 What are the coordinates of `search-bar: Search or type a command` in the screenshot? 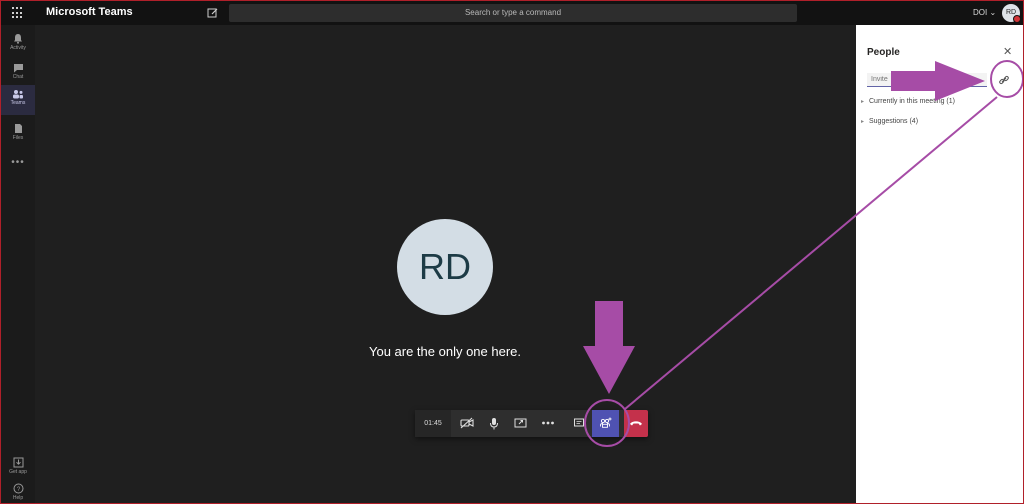 It's located at (513, 13).